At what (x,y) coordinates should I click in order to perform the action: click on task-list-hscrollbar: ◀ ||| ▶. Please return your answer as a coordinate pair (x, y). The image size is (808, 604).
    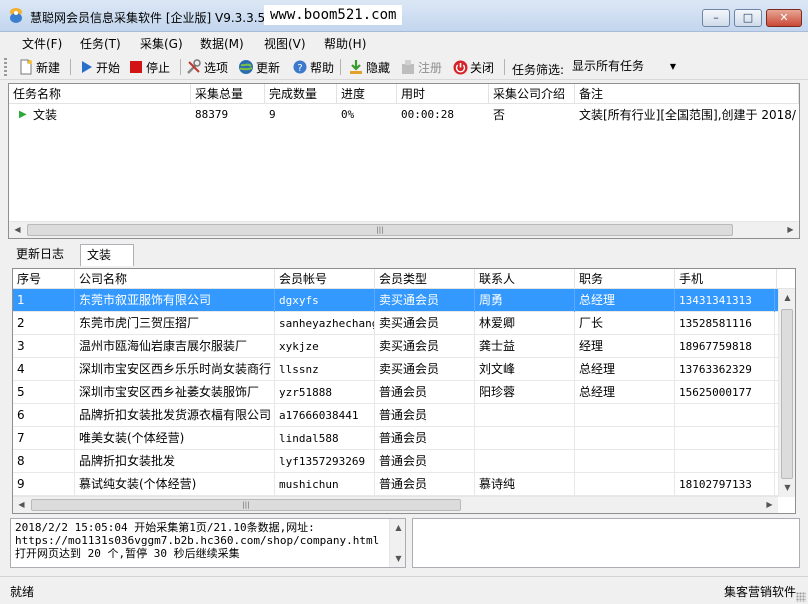
    Looking at the image, I should click on (404, 229).